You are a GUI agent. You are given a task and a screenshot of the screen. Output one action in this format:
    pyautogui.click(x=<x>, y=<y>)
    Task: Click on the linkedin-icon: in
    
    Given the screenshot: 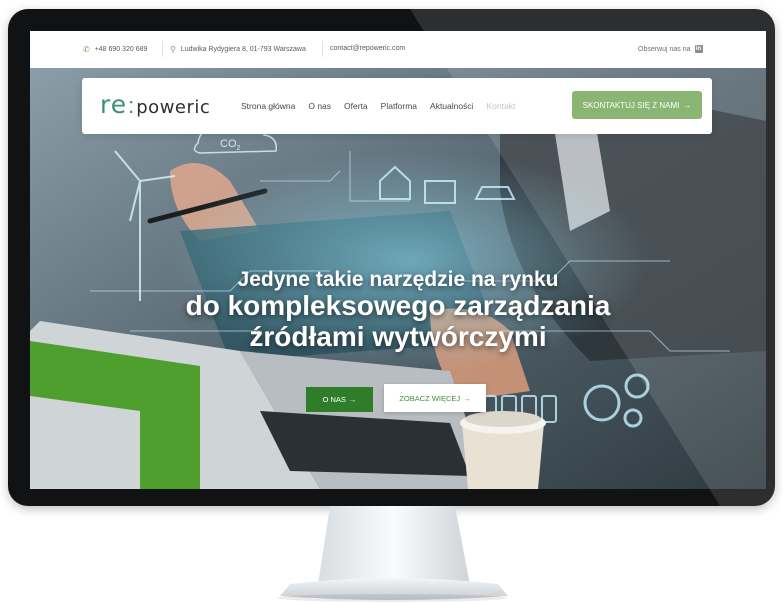 What is the action you would take?
    pyautogui.click(x=698, y=49)
    